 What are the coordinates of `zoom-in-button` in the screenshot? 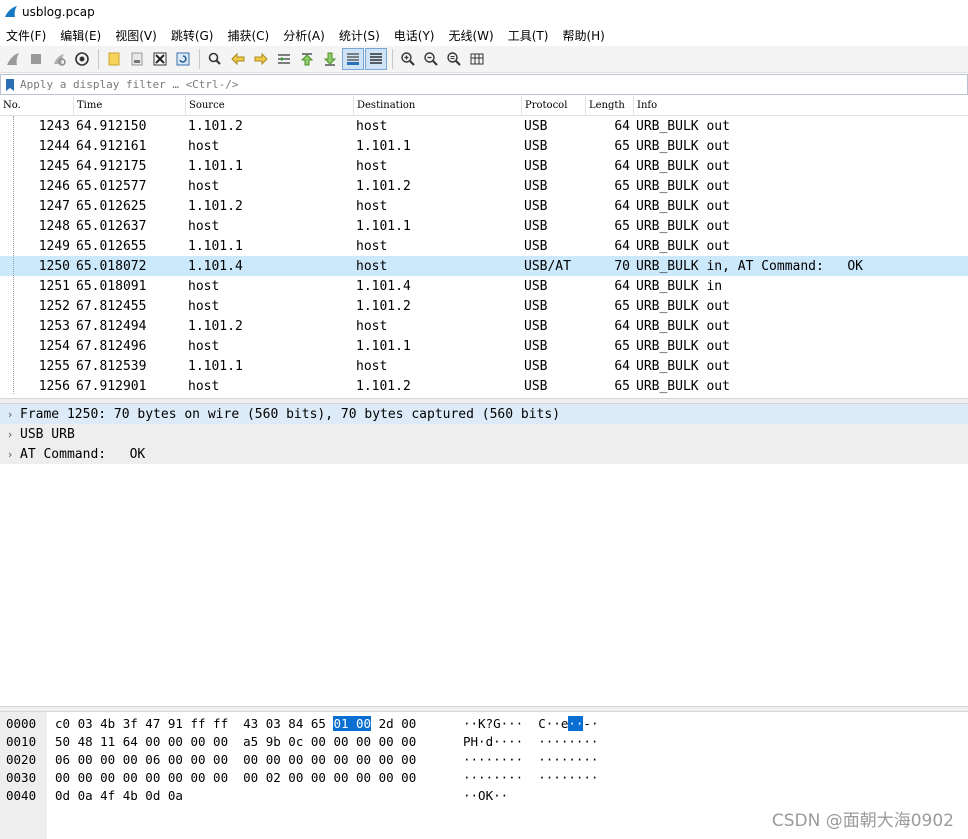 It's located at (408, 59).